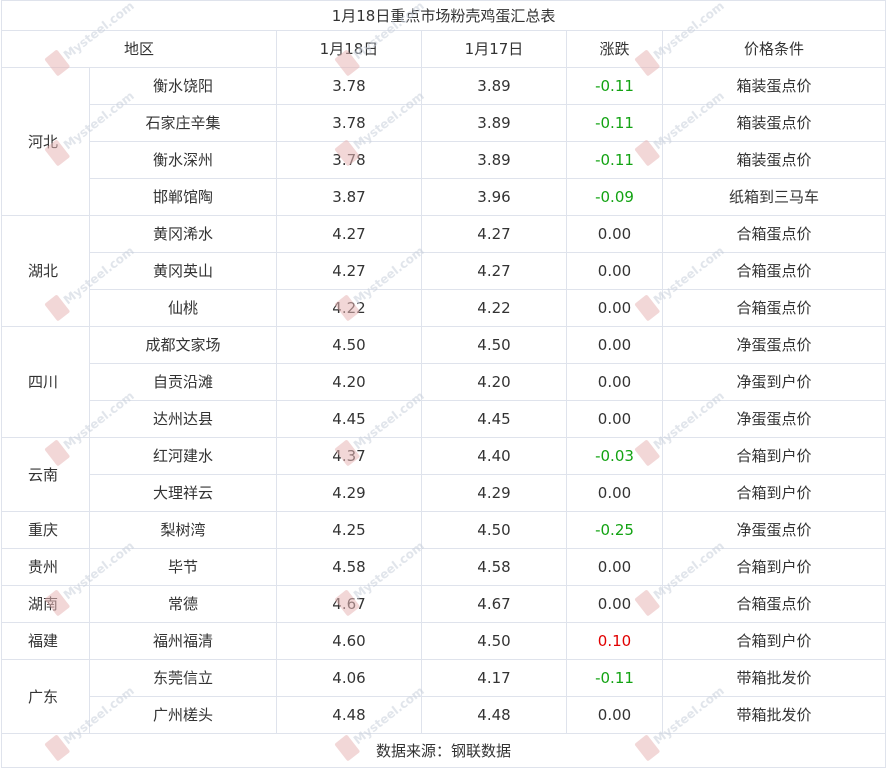  I want to click on market-cell: 成都文家场, so click(183, 345).